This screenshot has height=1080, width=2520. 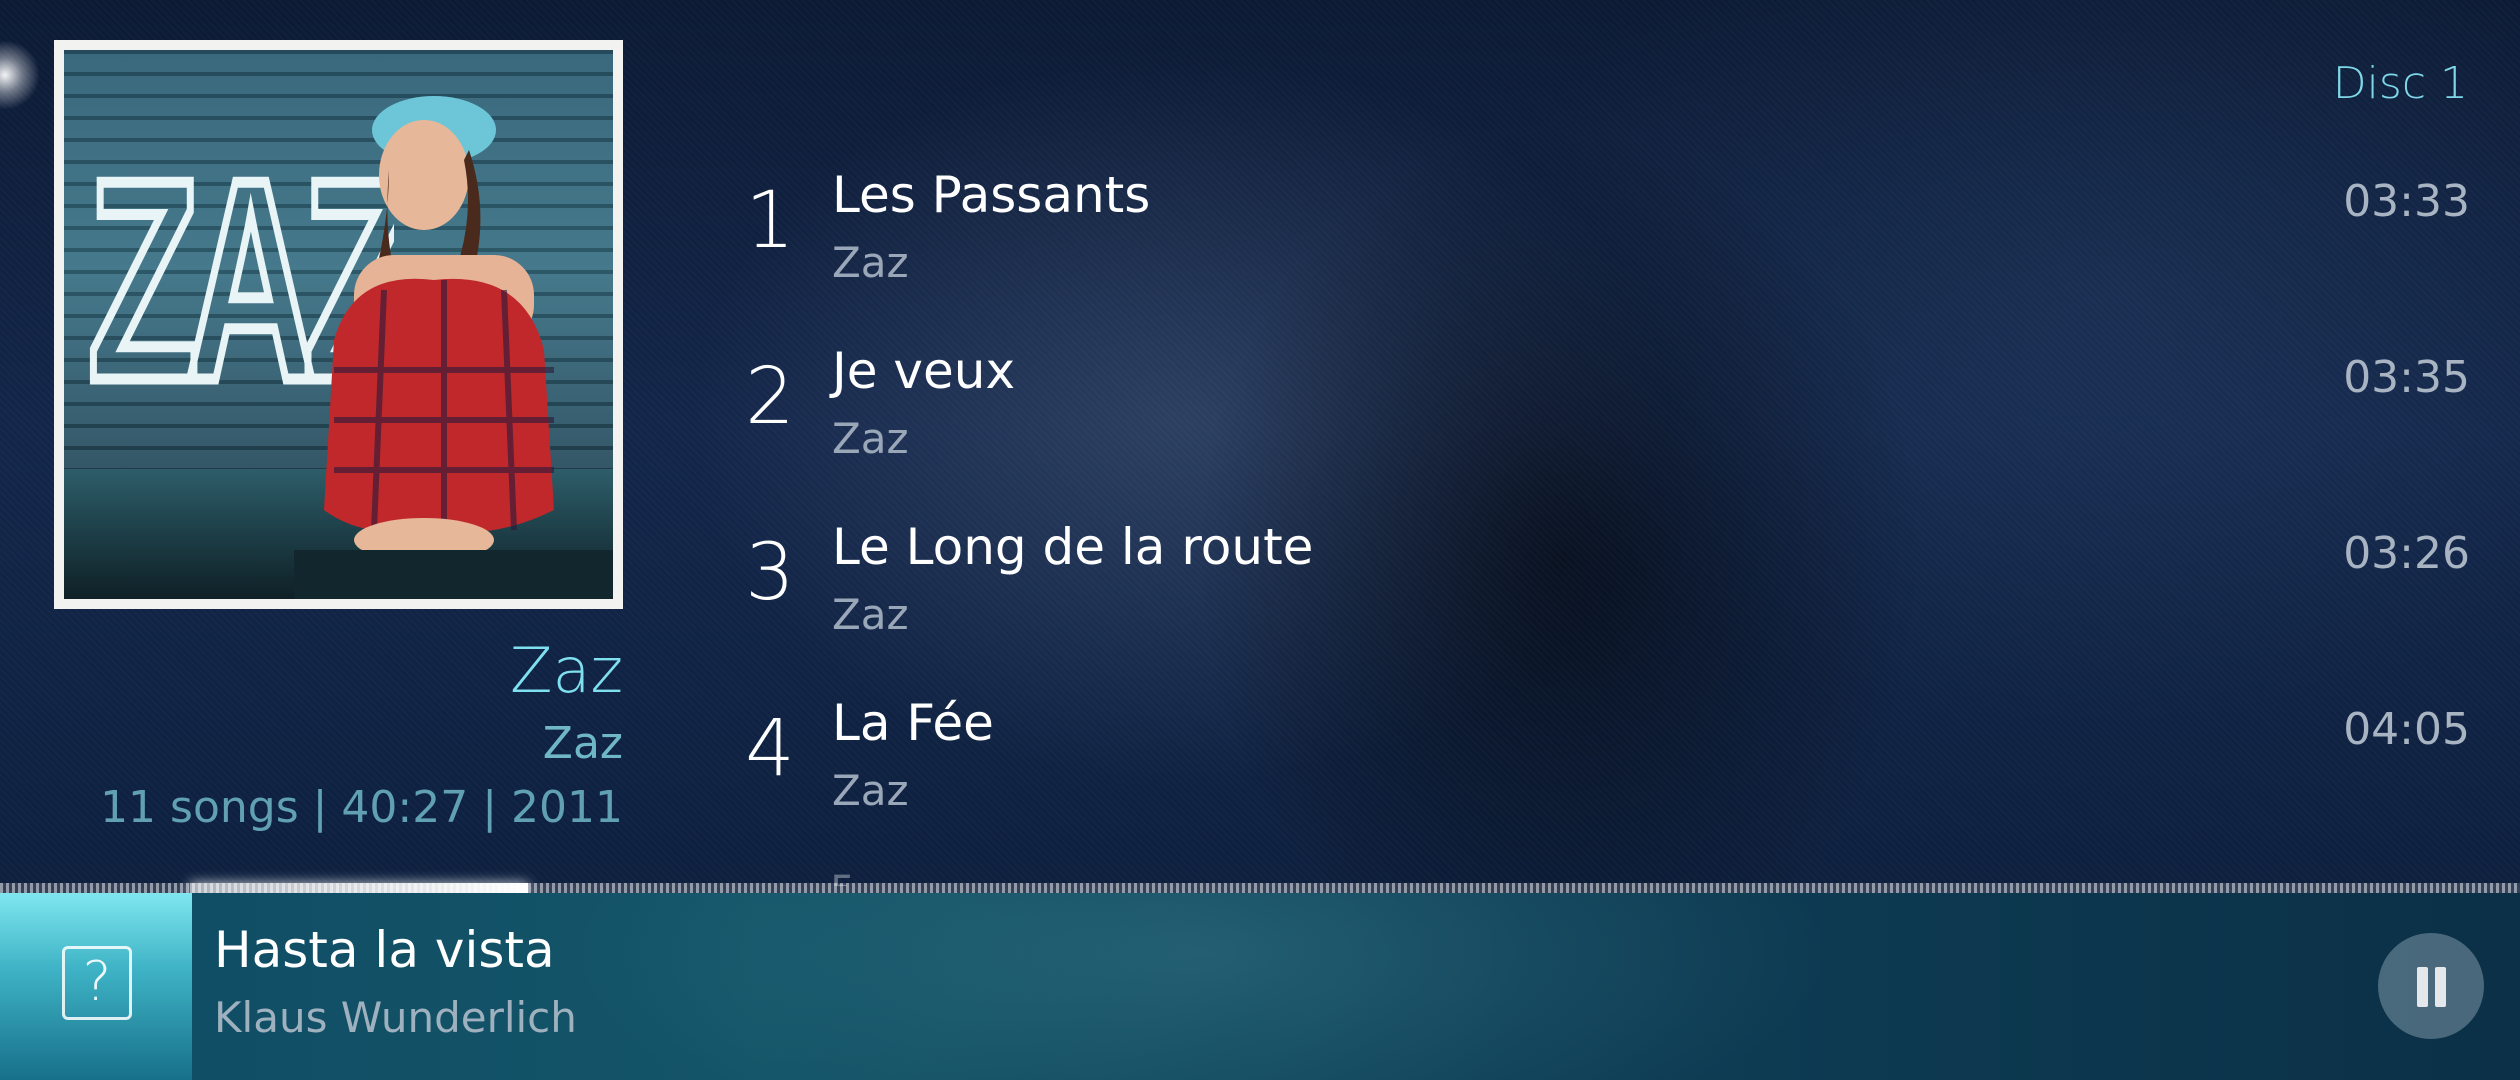 I want to click on now-playing-art: ?, so click(x=96, y=986).